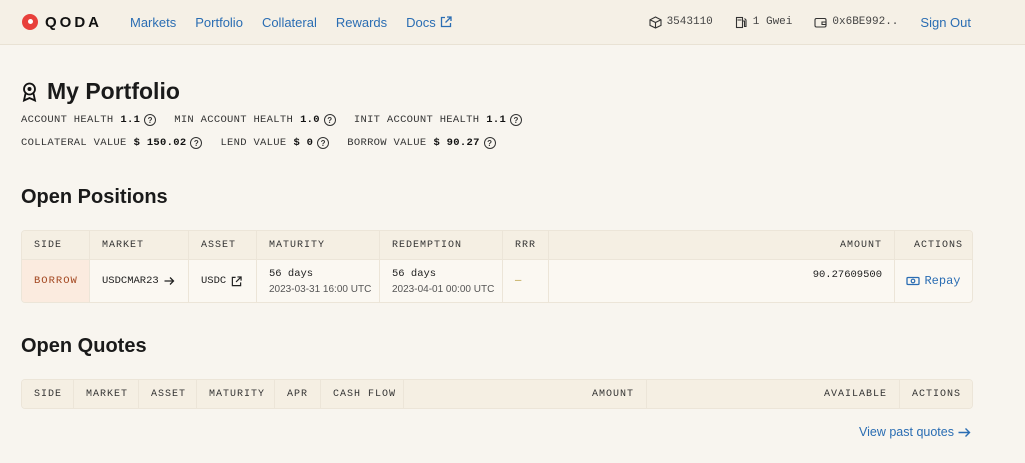 This screenshot has height=463, width=1025. I want to click on lend-value-amount: $ 0, so click(303, 143).